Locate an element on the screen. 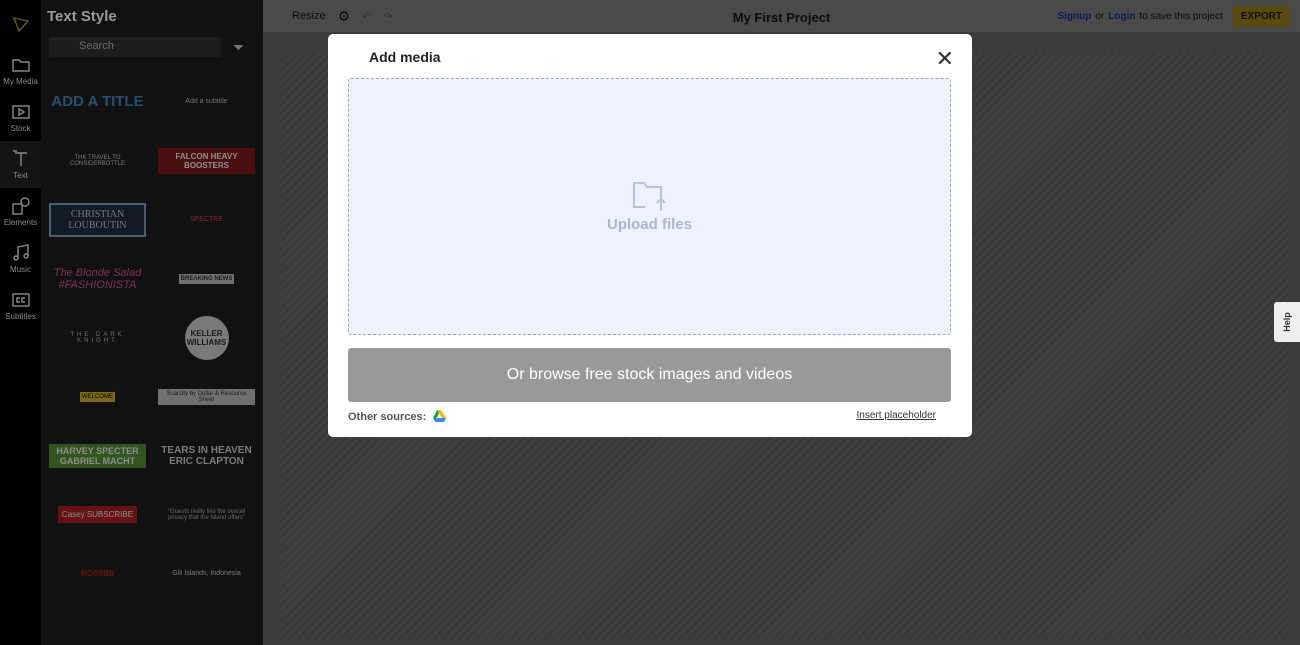  text-style-tile: Scarcity by Dollar & Resource Sheet is located at coordinates (206, 396).